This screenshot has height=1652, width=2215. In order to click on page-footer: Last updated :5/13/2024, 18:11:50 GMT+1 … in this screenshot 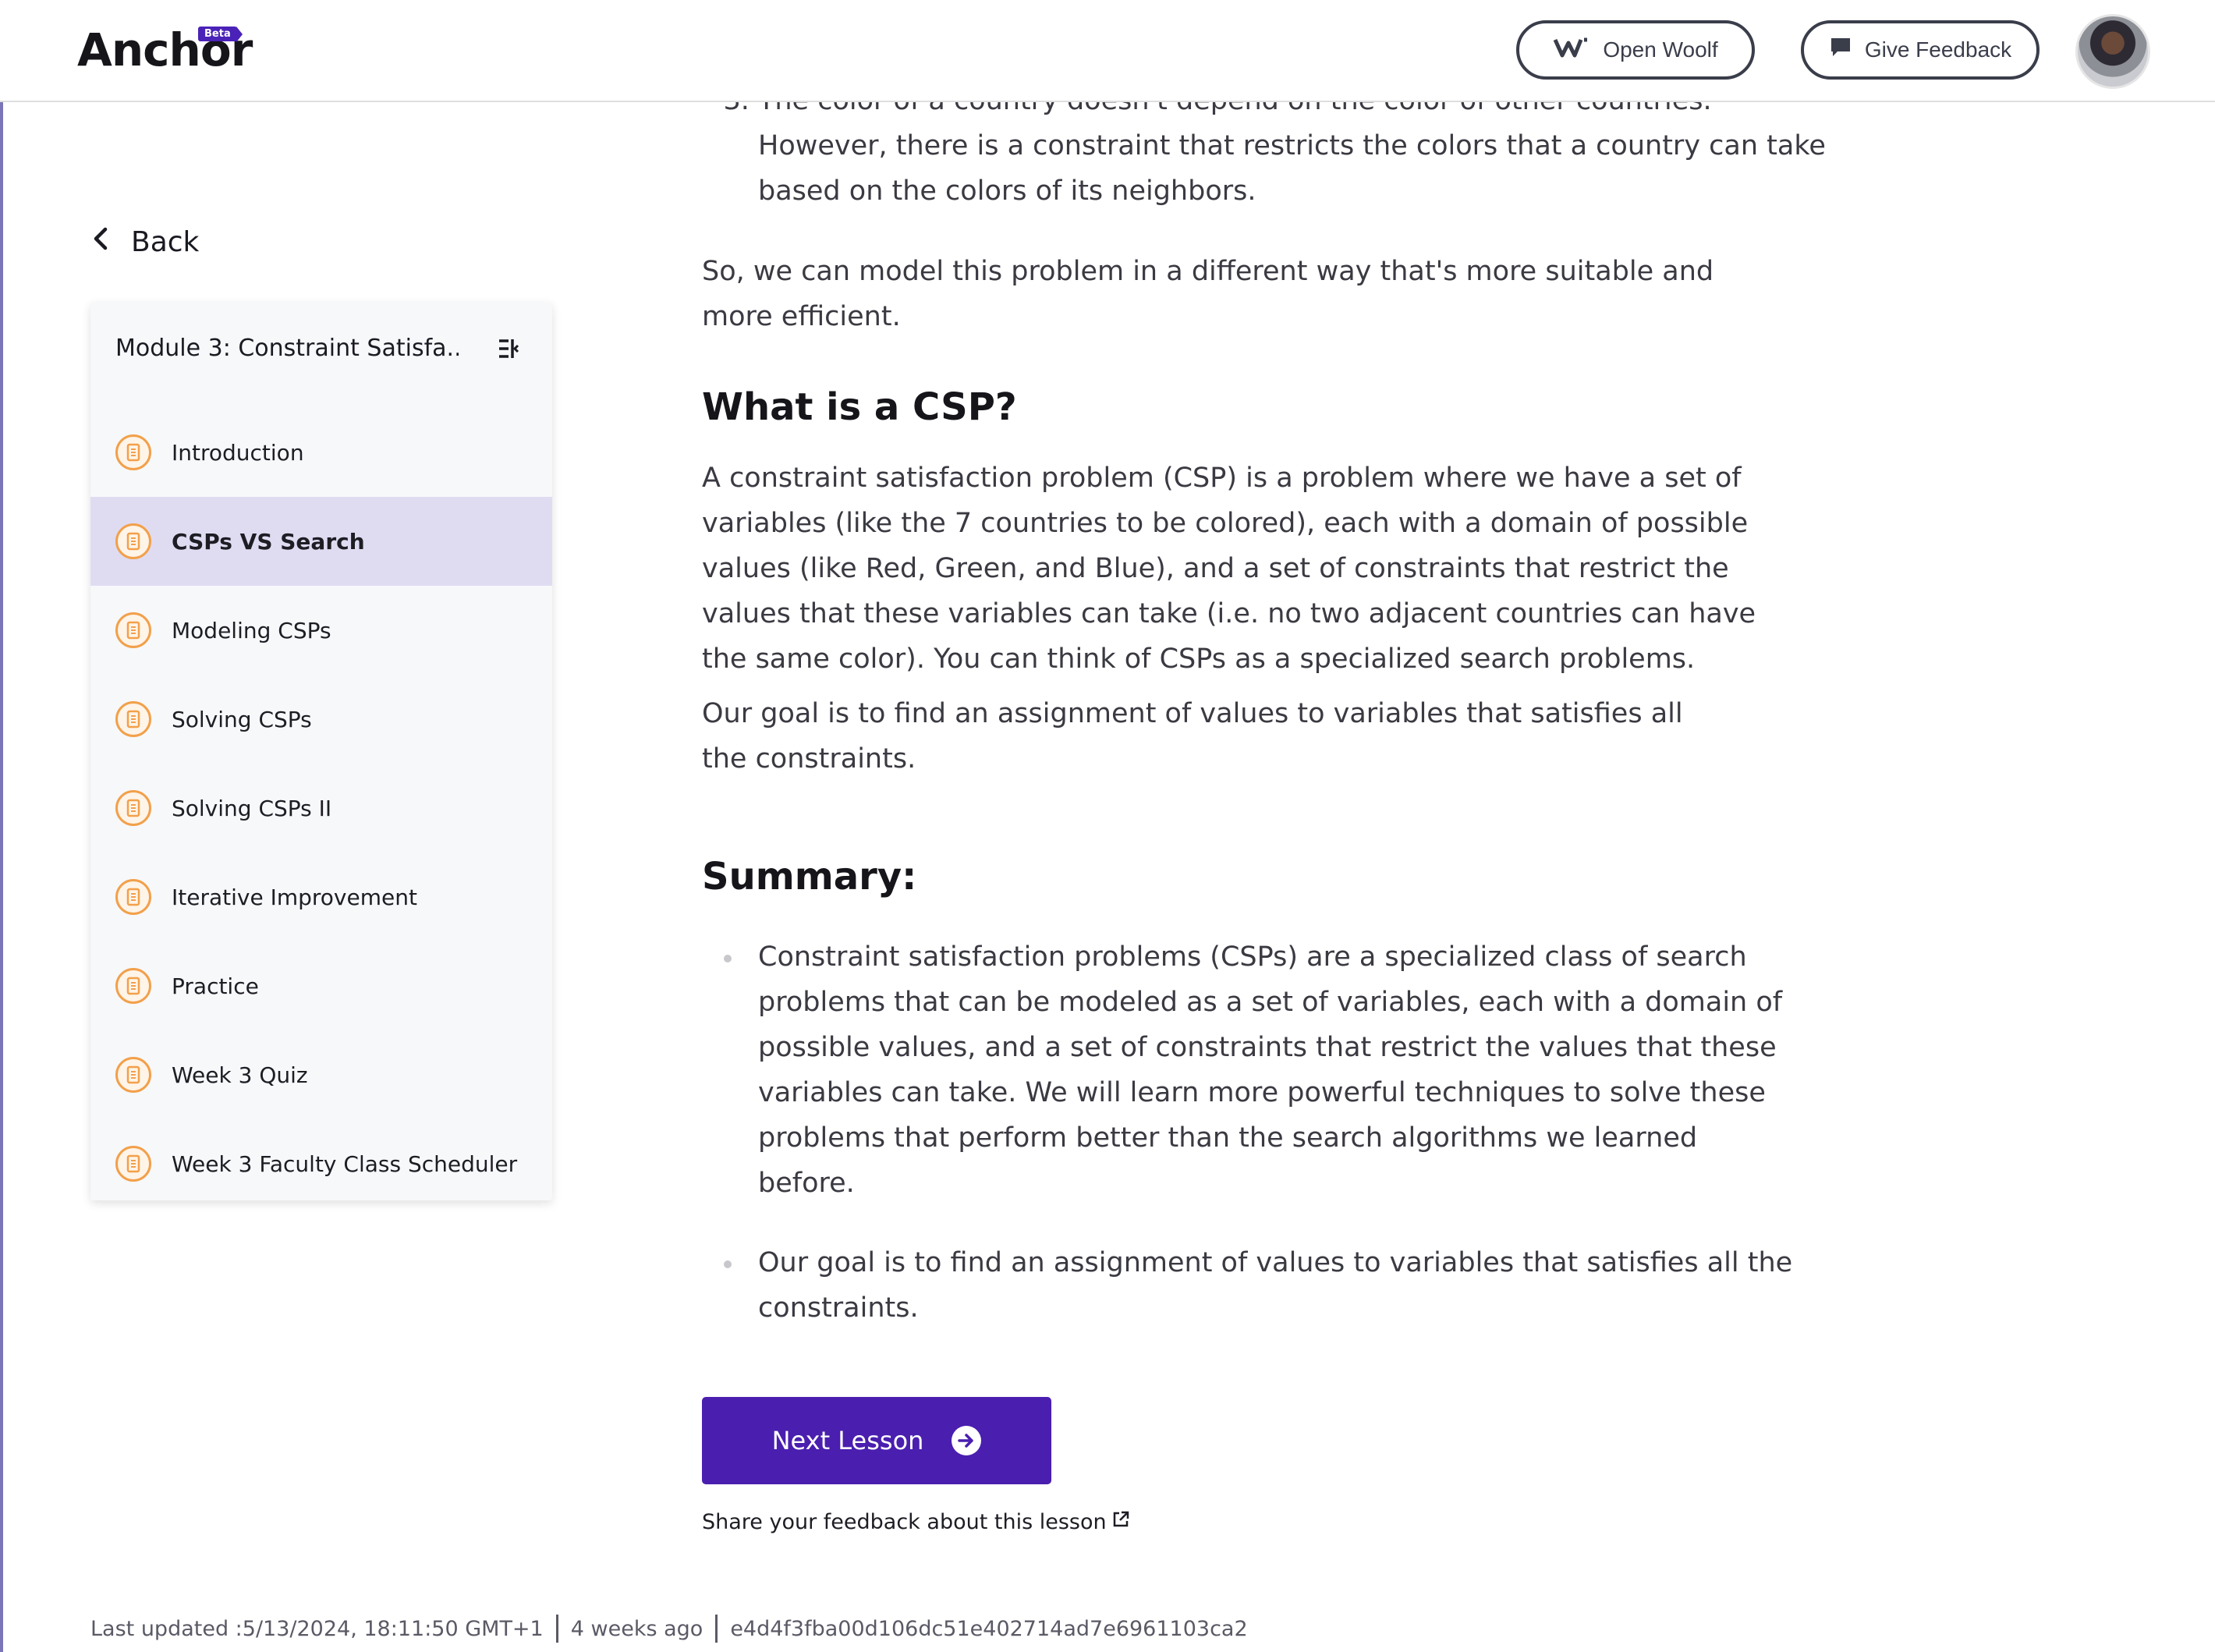, I will do `click(669, 1629)`.